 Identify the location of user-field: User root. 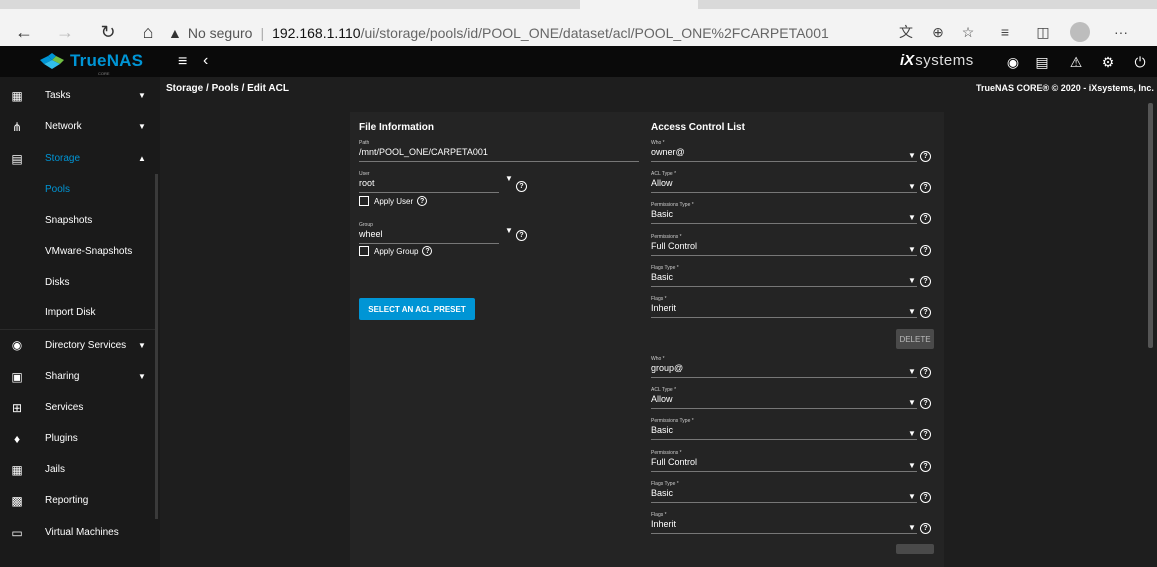
(429, 182).